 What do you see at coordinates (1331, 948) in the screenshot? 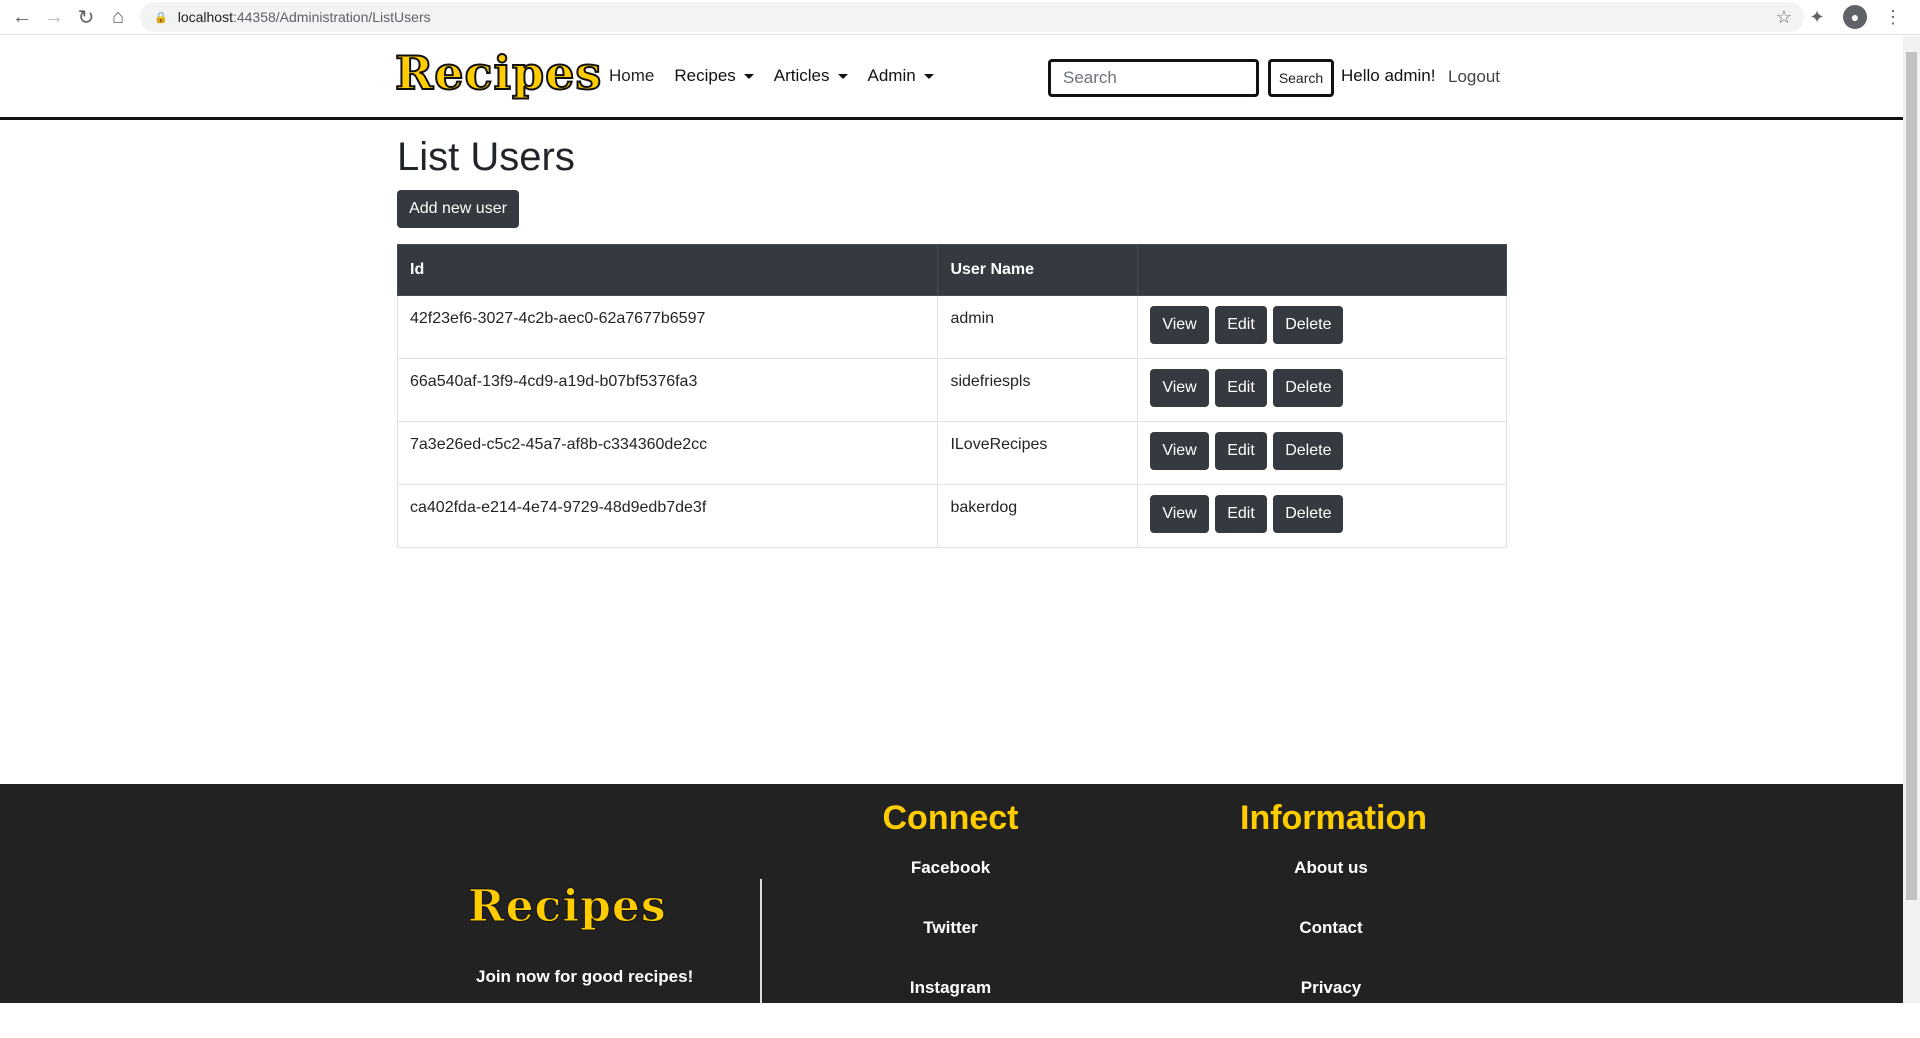
I see `contact-link: Contact` at bounding box center [1331, 948].